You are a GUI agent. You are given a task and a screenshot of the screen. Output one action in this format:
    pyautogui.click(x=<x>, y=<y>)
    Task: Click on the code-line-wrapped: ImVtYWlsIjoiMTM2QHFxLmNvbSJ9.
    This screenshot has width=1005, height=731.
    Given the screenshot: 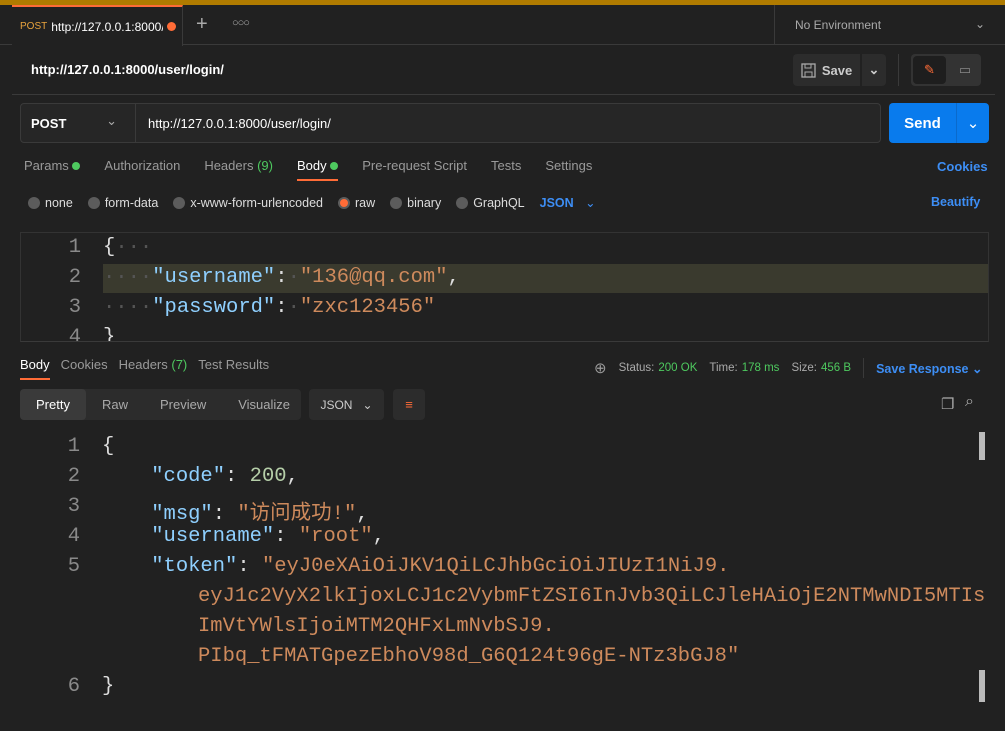 What is the action you would take?
    pyautogui.click(x=376, y=626)
    